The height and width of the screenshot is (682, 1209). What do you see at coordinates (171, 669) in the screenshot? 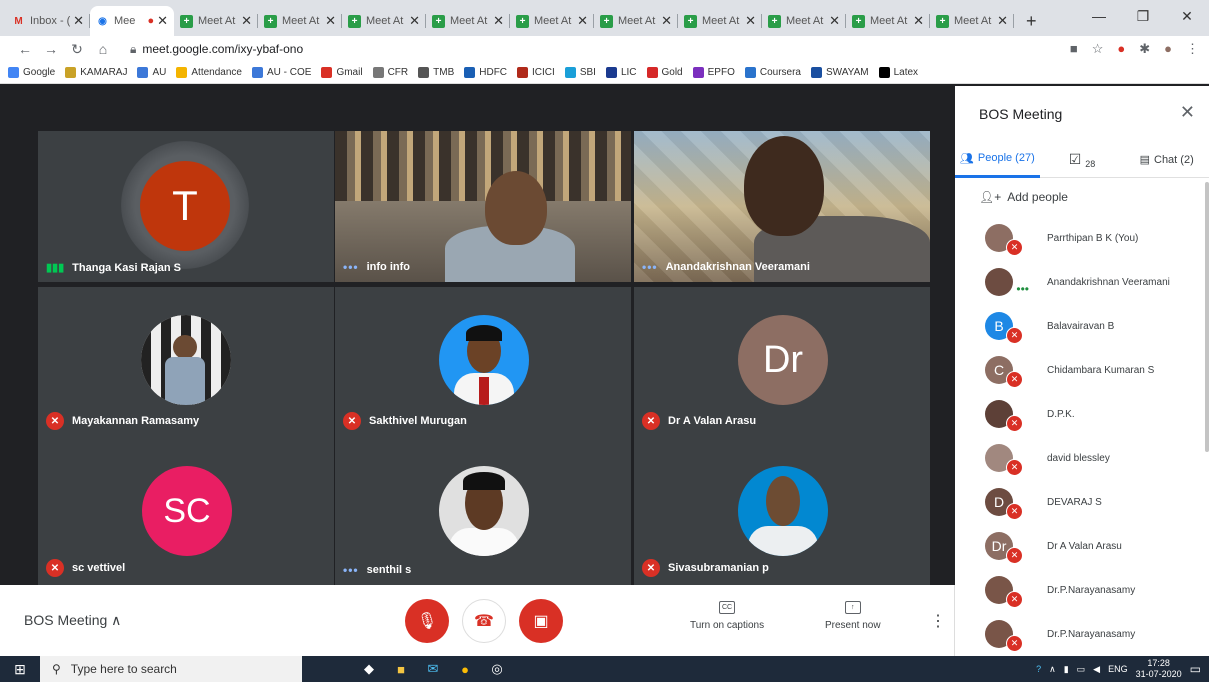
I see `taskbar-search: ⚲ Type here to search` at bounding box center [171, 669].